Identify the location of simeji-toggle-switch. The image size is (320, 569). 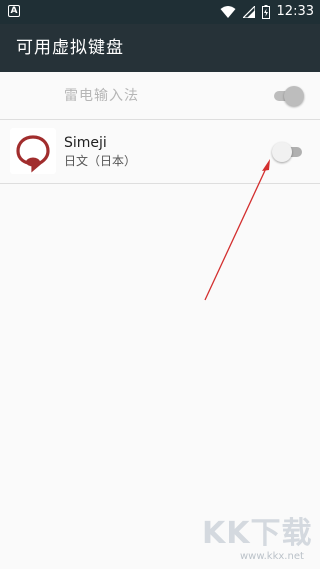
(287, 152).